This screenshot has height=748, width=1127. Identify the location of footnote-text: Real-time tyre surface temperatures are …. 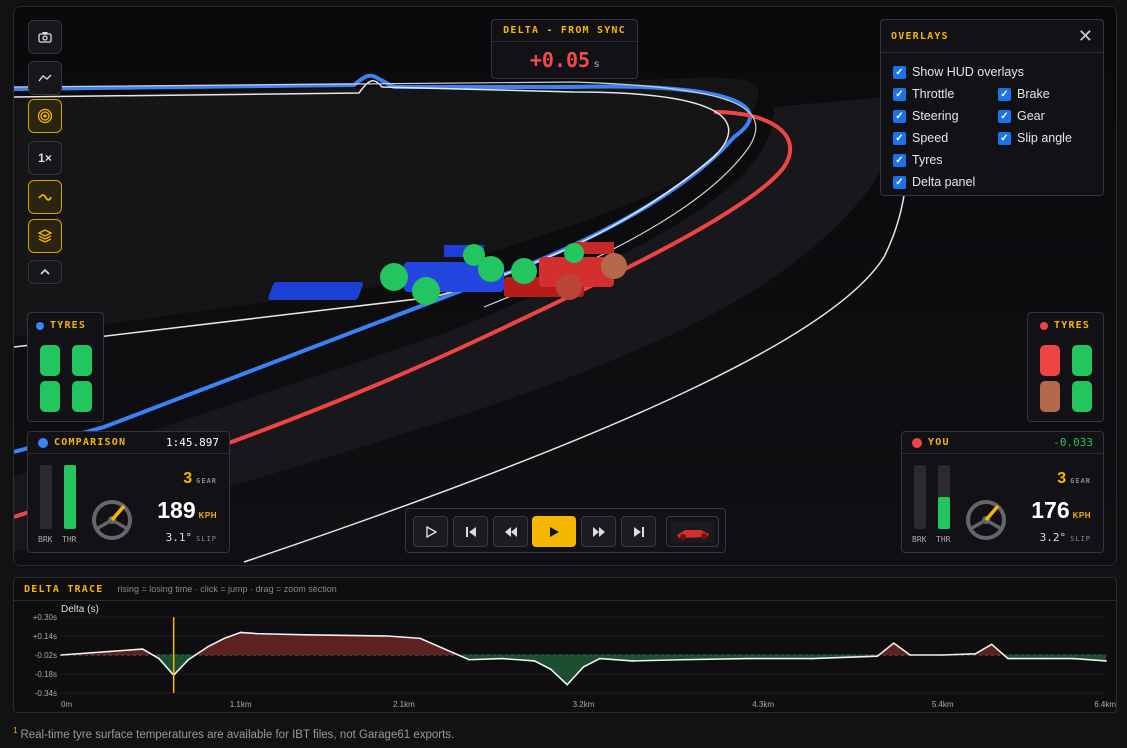
(237, 734).